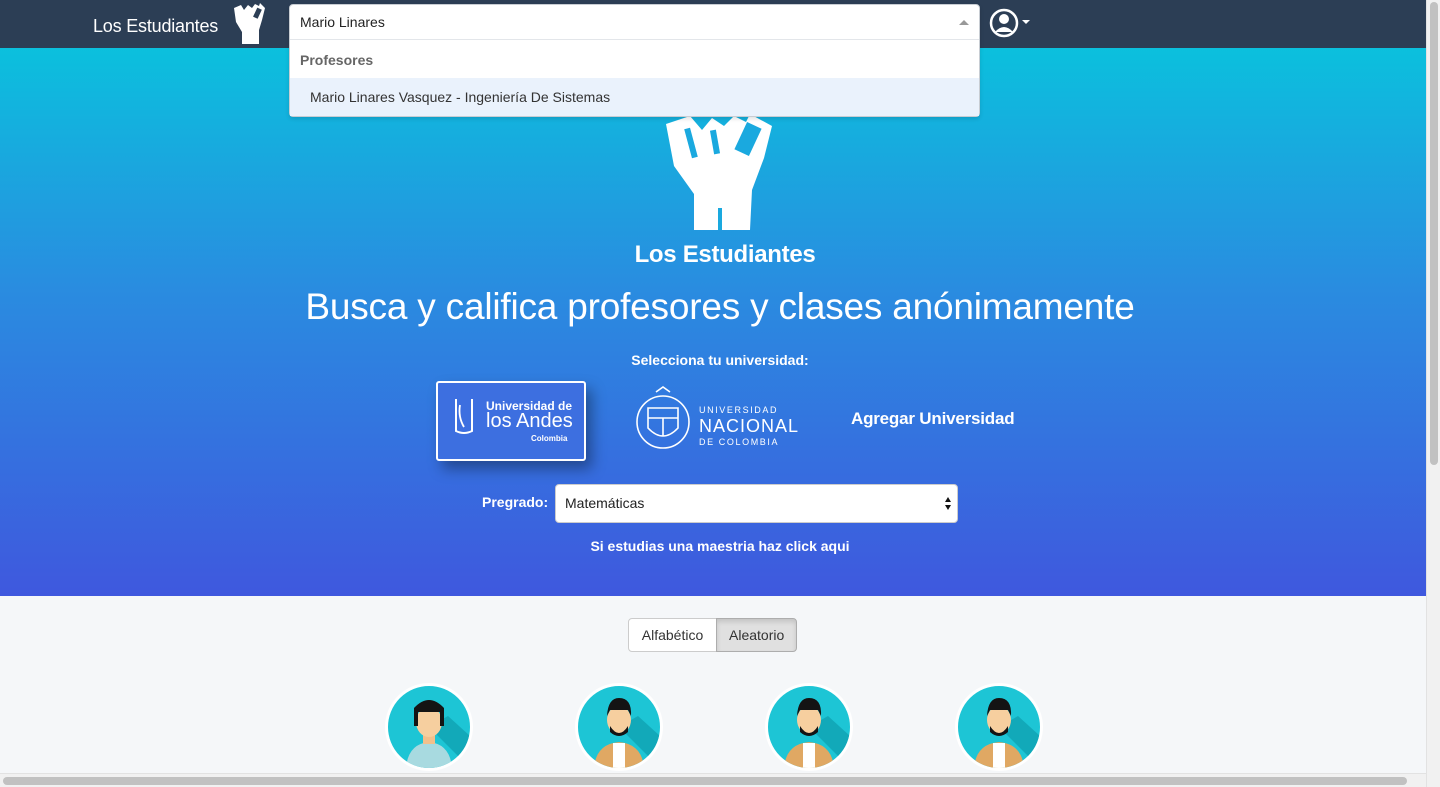  What do you see at coordinates (720, 360) in the screenshot?
I see `select-university-label: Selecciona tu universidad:` at bounding box center [720, 360].